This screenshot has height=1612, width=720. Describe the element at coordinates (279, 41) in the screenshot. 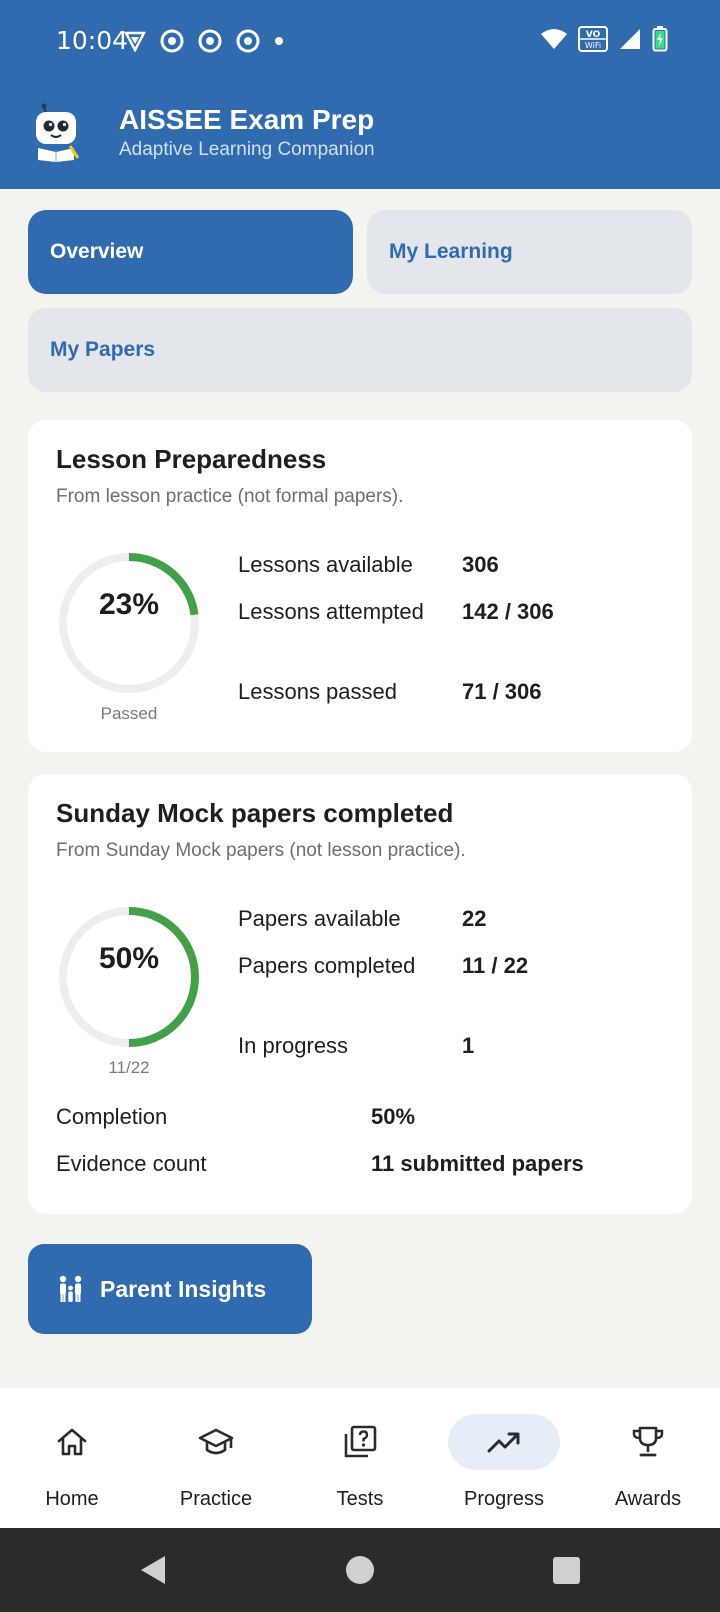

I see `more-notifications-dot-icon` at that location.